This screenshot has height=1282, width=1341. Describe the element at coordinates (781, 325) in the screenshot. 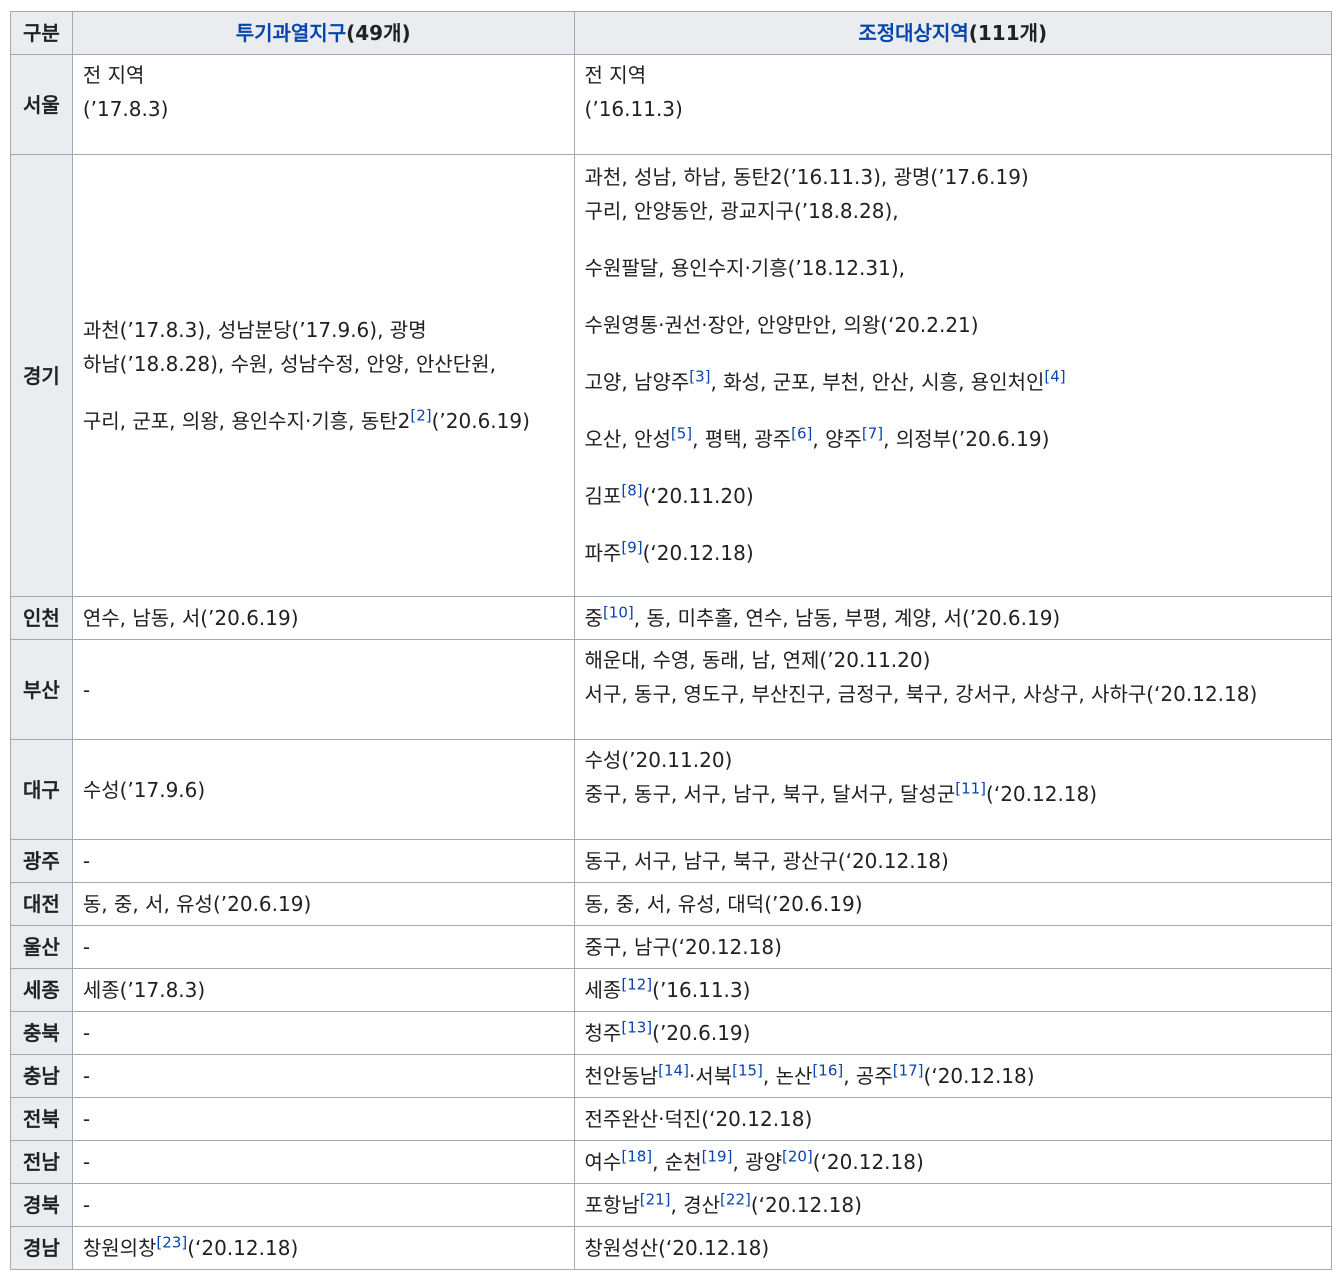

I see `cell-text: 수원영통·권선·장안, 안양만안, 의왕(‘20.2.21)` at that location.